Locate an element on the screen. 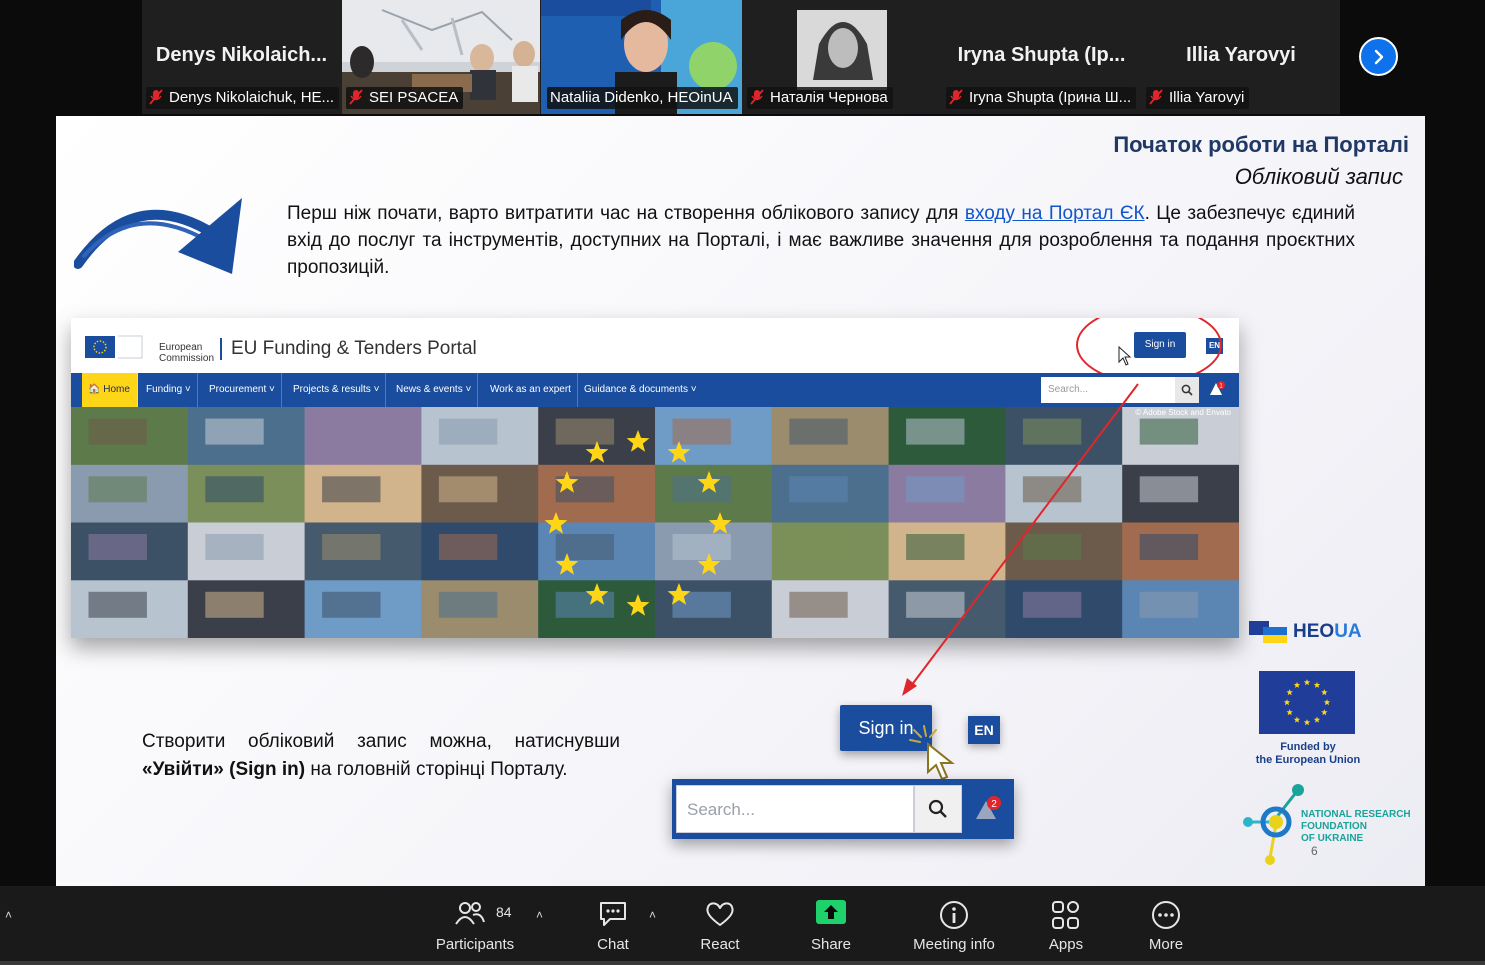 The height and width of the screenshot is (965, 1485). participant-label: Nataliia Didenko, HEOinUA is located at coordinates (642, 98).